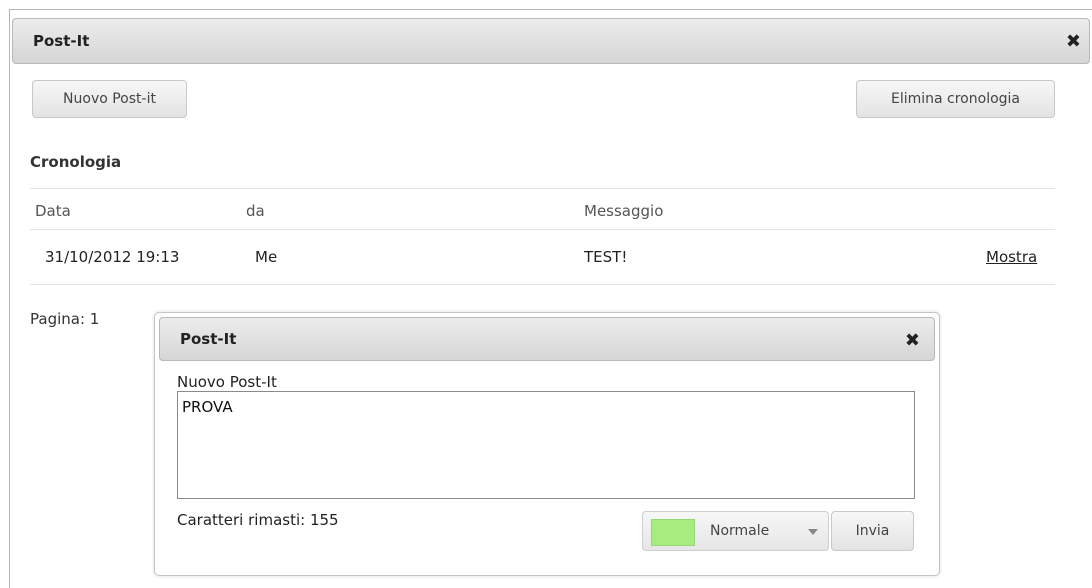 This screenshot has width=1092, height=588. I want to click on priority-select: Normale, so click(735, 531).